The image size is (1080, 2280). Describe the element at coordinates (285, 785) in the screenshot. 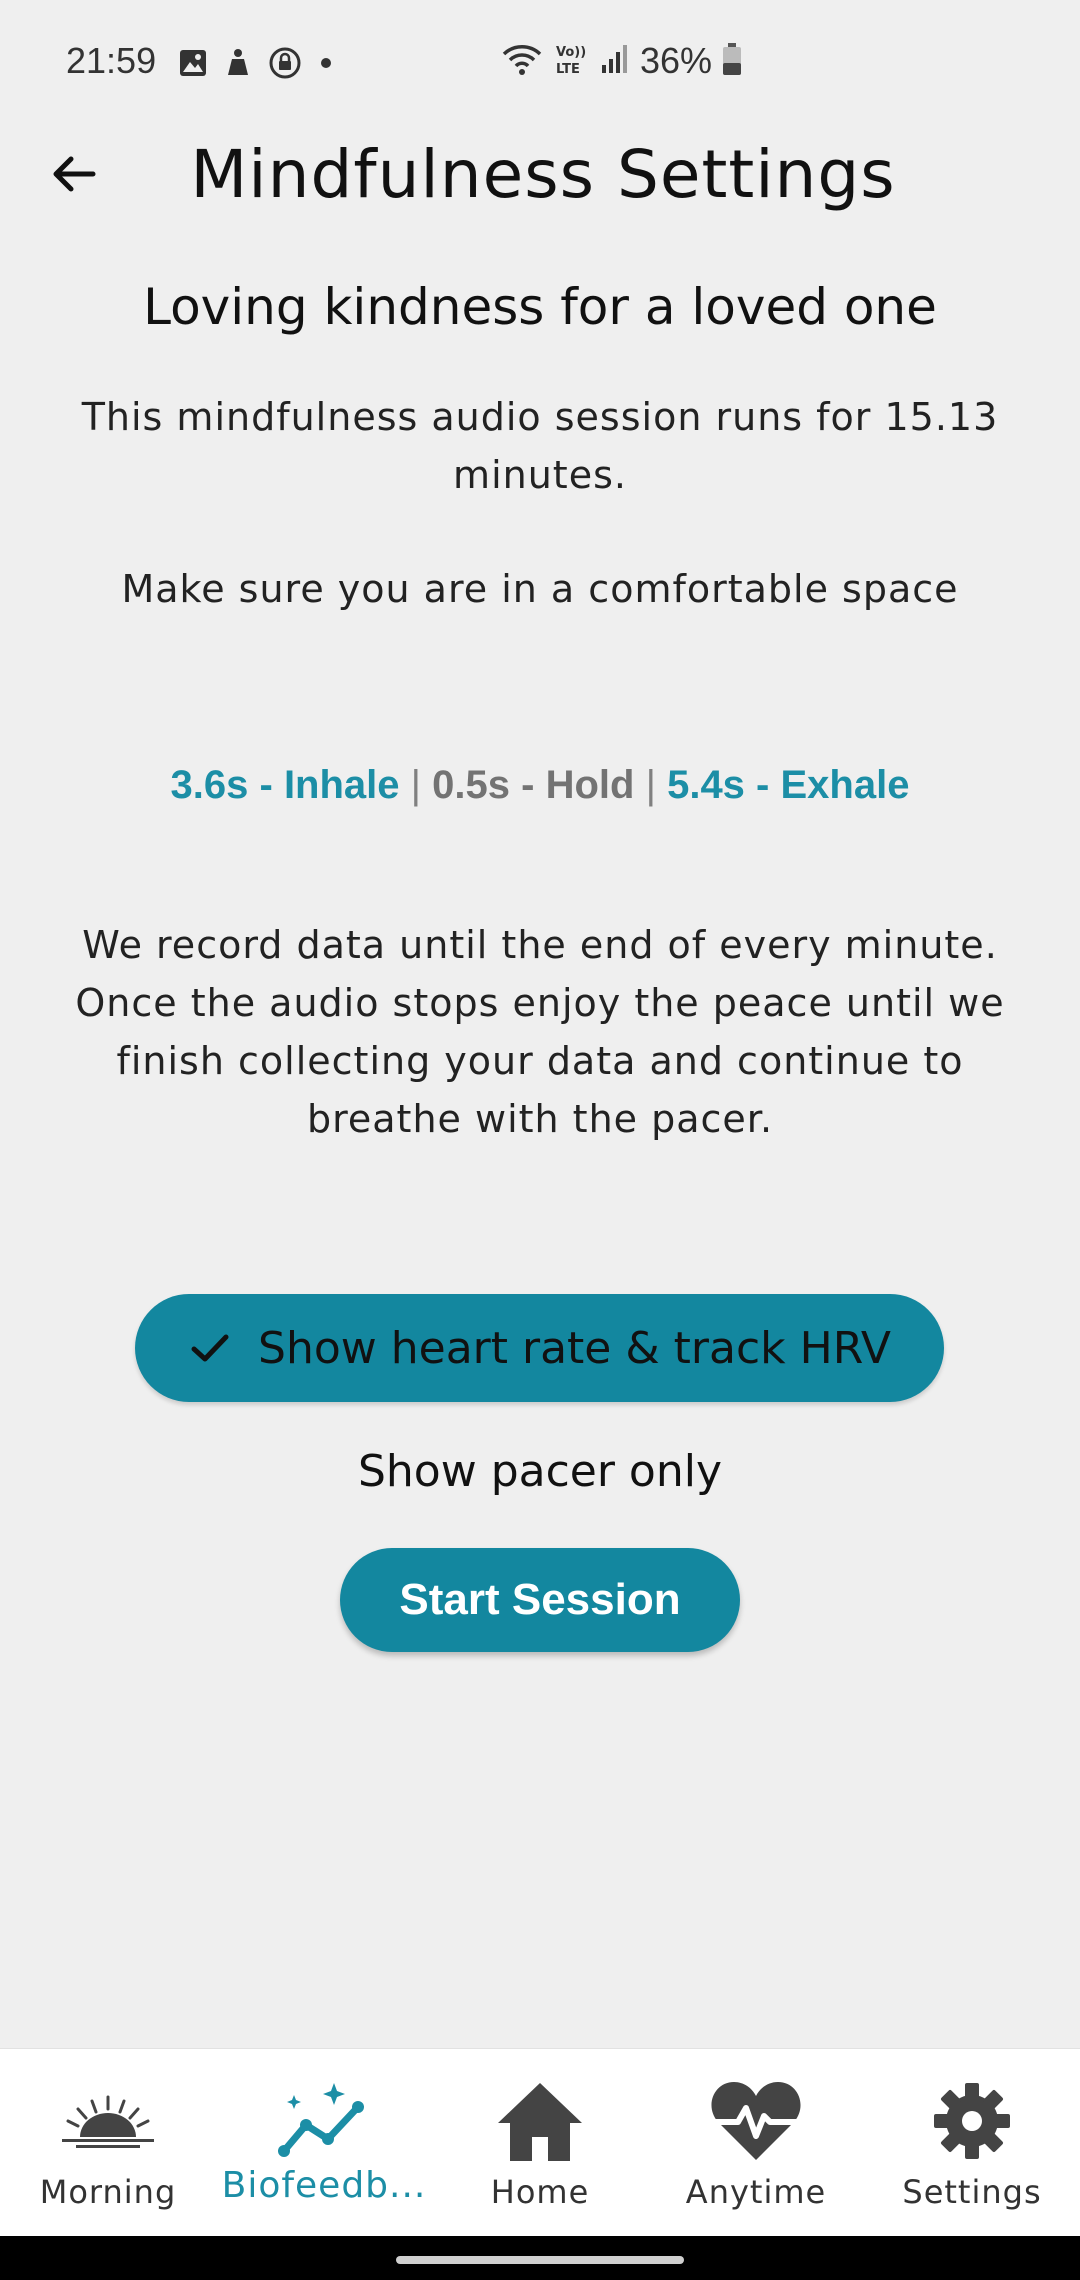

I see `inhale-duration: 3.6s - Inhale` at that location.